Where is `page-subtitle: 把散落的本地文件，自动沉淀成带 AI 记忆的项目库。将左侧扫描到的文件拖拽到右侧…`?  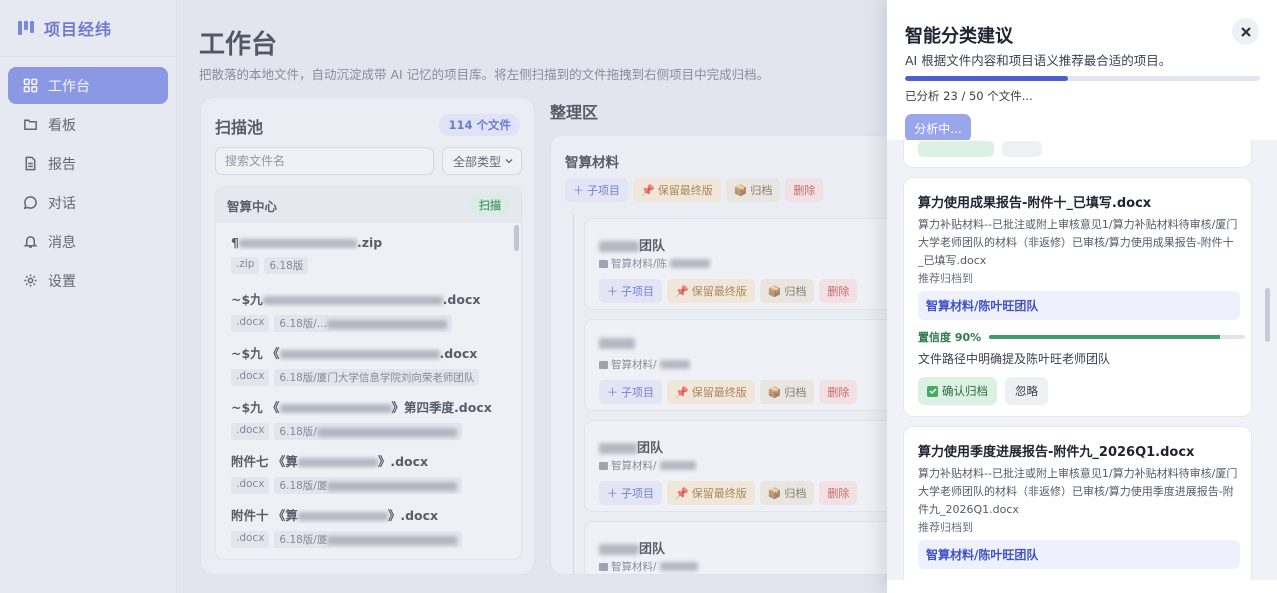
page-subtitle: 把散落的本地文件，自动沉淀成带 AI 记忆的项目库。将左侧扫描到的文件拖拽到右侧… is located at coordinates (484, 74).